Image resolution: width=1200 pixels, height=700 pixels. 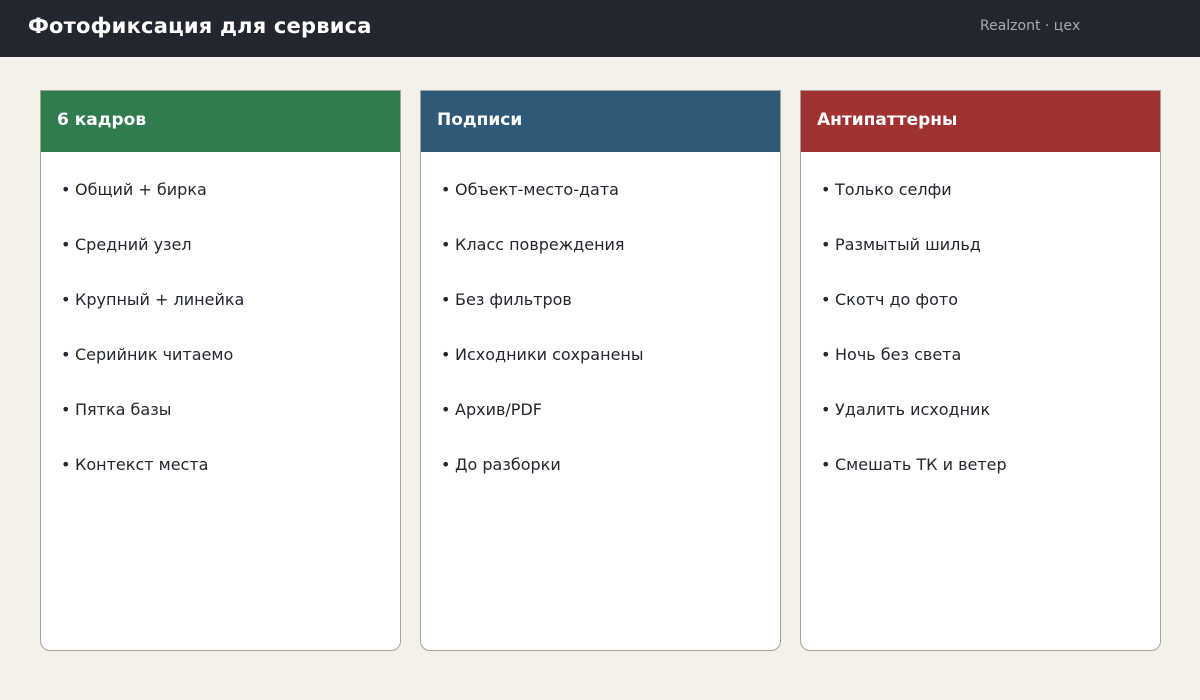 What do you see at coordinates (152, 482) in the screenshot?
I see `list-item: • Контекст места` at bounding box center [152, 482].